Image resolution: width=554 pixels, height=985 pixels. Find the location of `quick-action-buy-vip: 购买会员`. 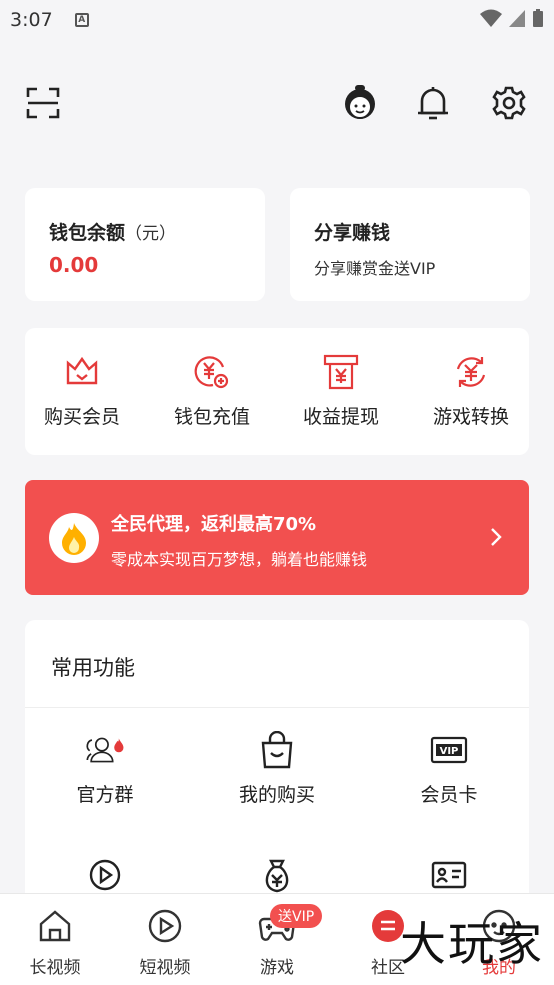

quick-action-buy-vip: 购买会员 is located at coordinates (82, 390).